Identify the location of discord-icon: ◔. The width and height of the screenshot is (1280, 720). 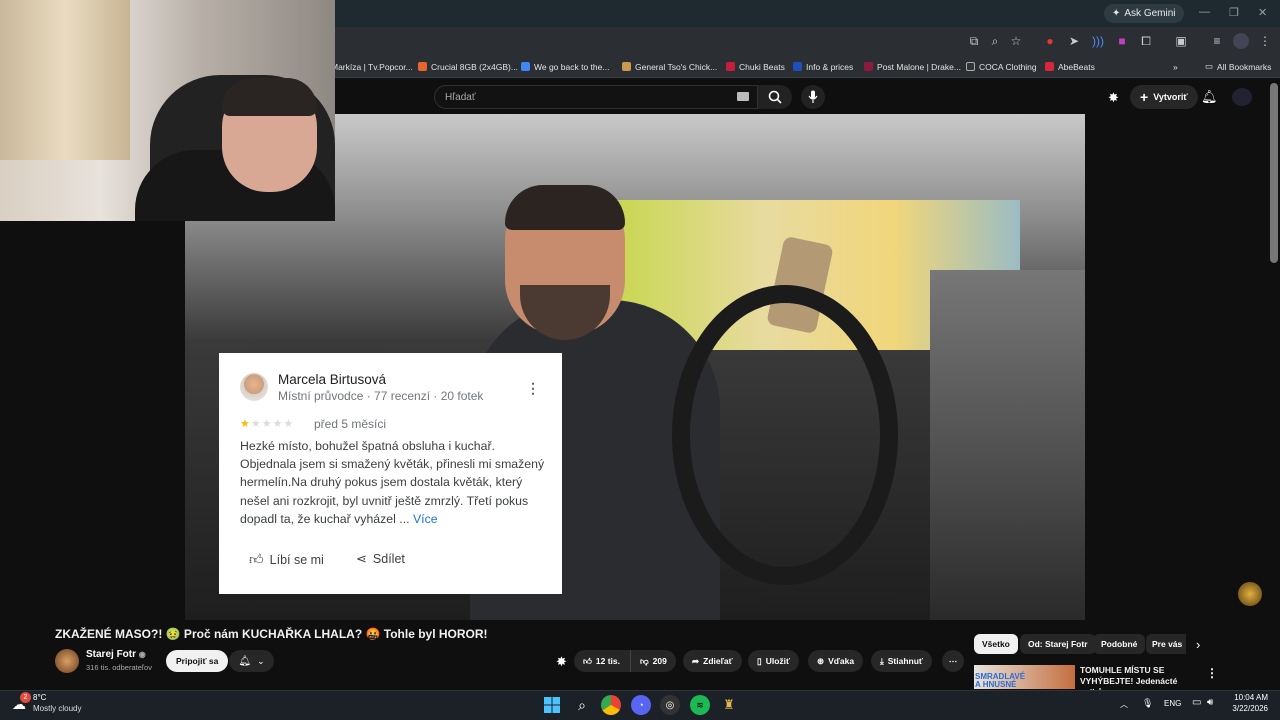
(641, 705).